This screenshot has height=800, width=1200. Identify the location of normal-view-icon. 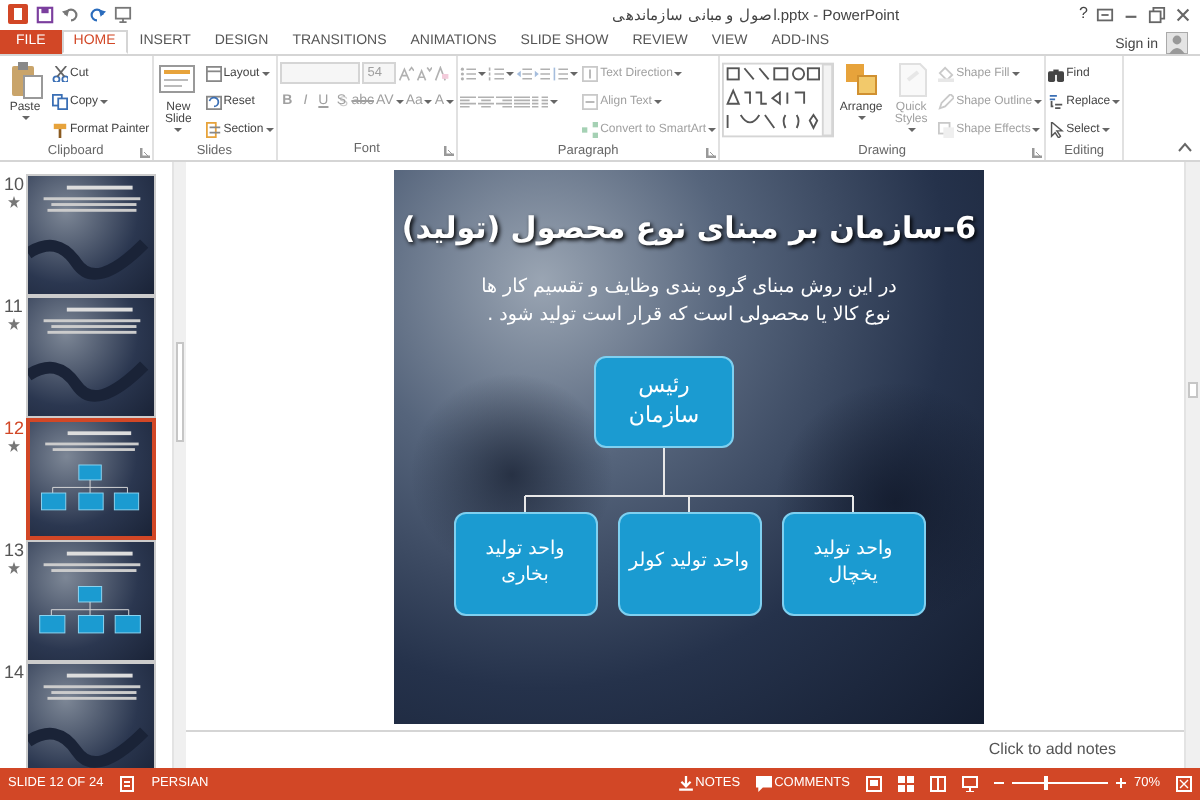
(873, 784).